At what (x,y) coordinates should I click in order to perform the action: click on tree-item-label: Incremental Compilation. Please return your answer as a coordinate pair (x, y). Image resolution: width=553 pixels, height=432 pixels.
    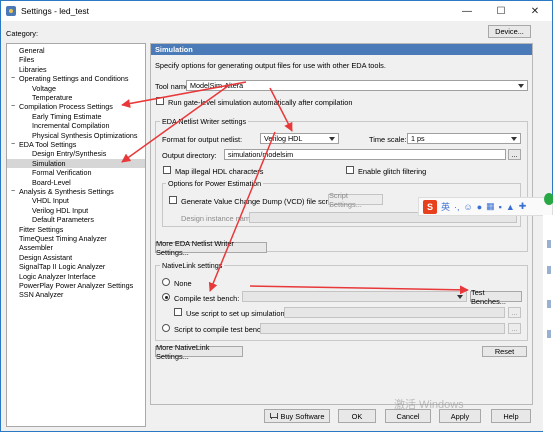
    Looking at the image, I should click on (71, 126).